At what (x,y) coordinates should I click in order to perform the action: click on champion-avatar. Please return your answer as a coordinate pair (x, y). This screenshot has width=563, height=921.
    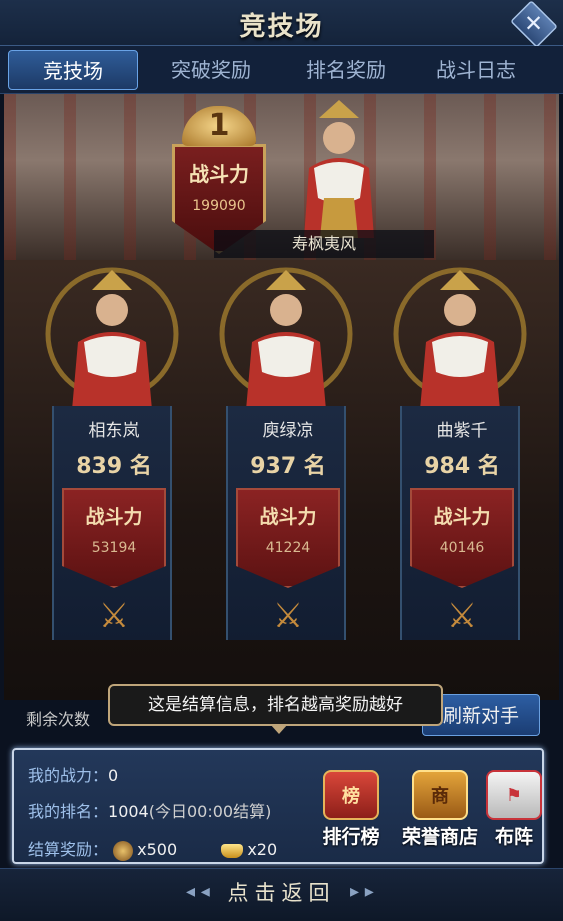
    Looking at the image, I should click on (339, 168).